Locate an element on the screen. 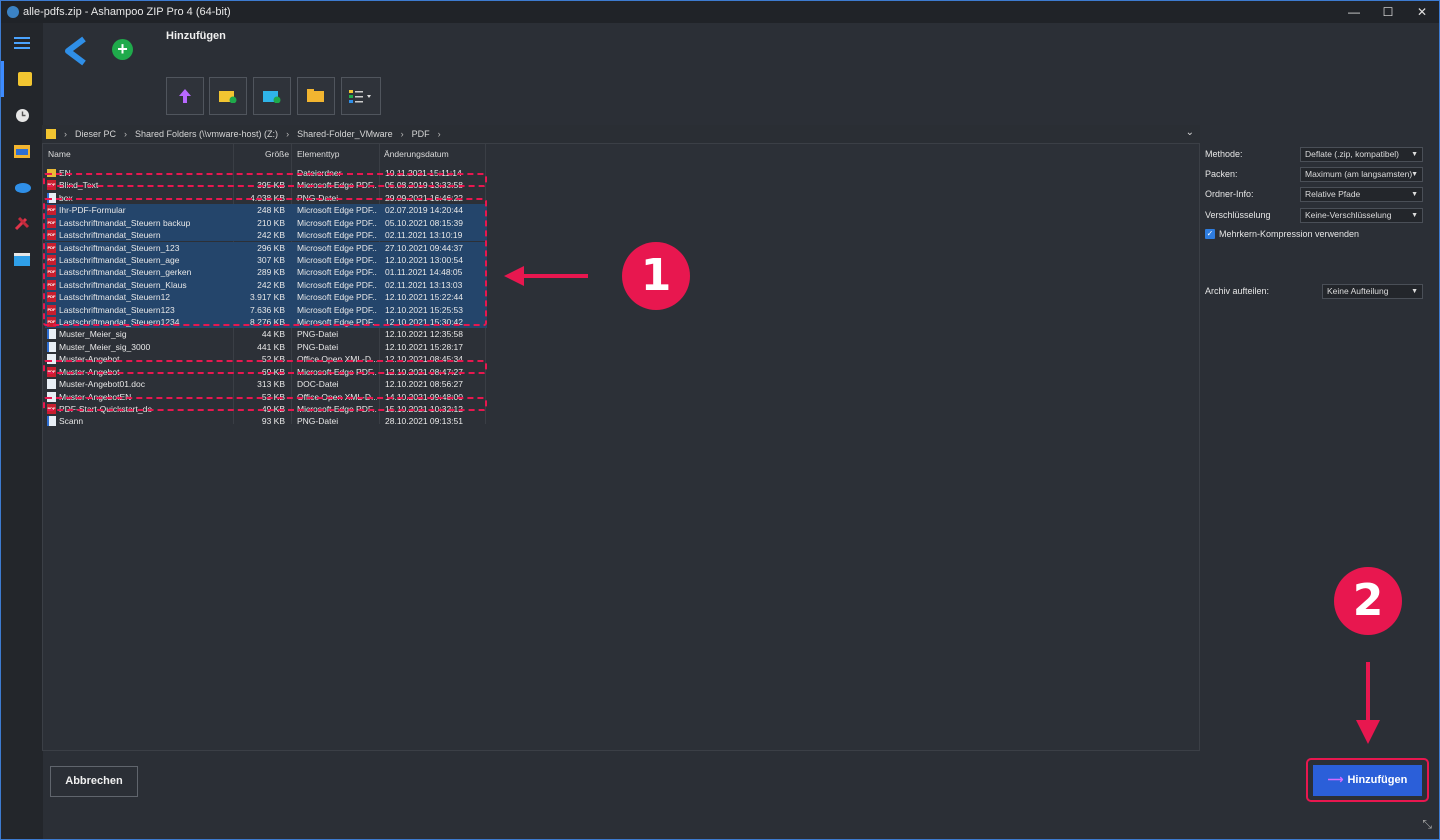 The width and height of the screenshot is (1440, 840). back-arrow-icon is located at coordinates (75, 53).